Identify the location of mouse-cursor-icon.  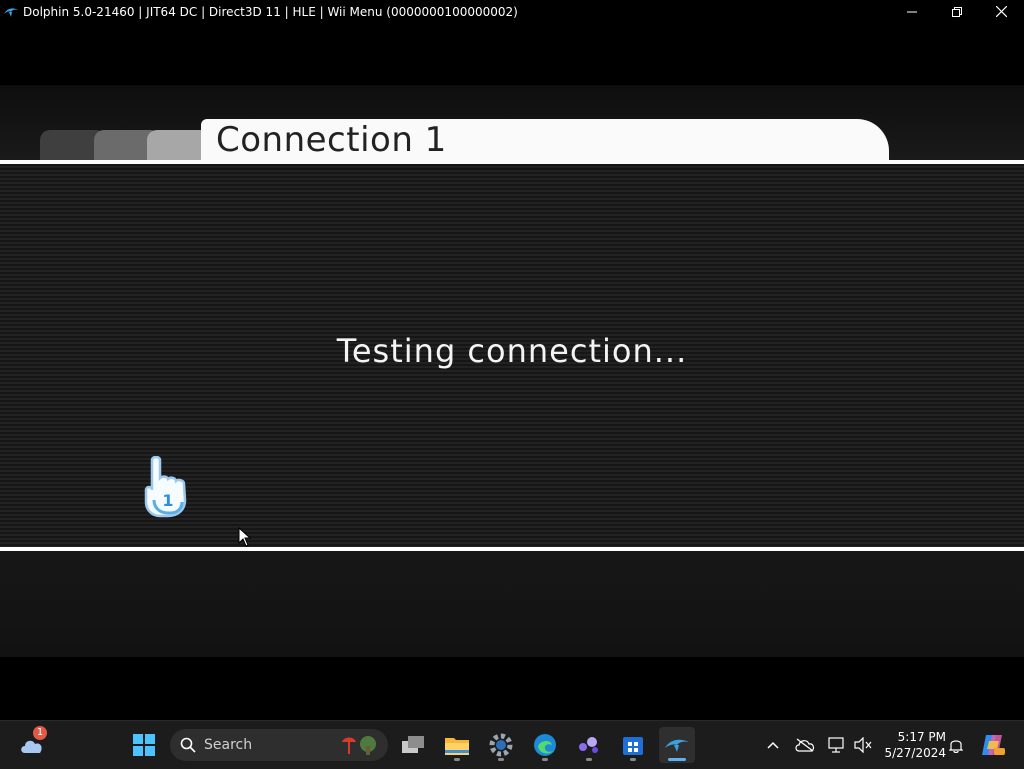
(245, 537).